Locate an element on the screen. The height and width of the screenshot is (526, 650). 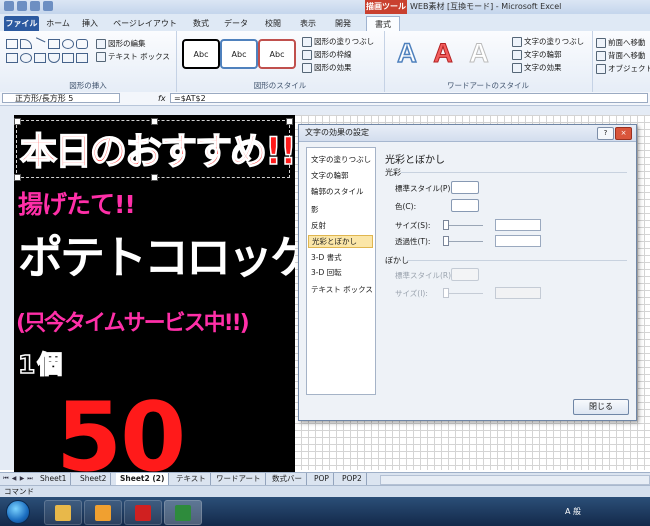
rectangle-shape-icon is located at coordinates (12, 44).